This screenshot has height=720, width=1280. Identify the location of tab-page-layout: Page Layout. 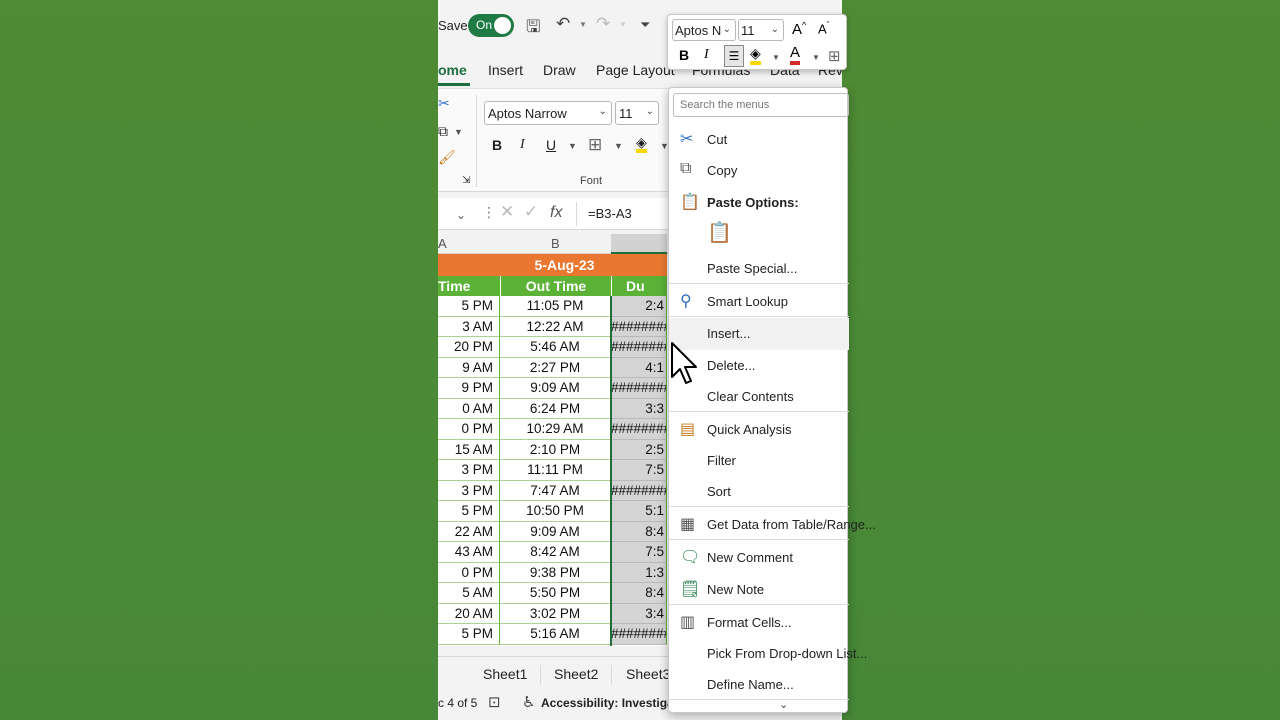
(635, 70).